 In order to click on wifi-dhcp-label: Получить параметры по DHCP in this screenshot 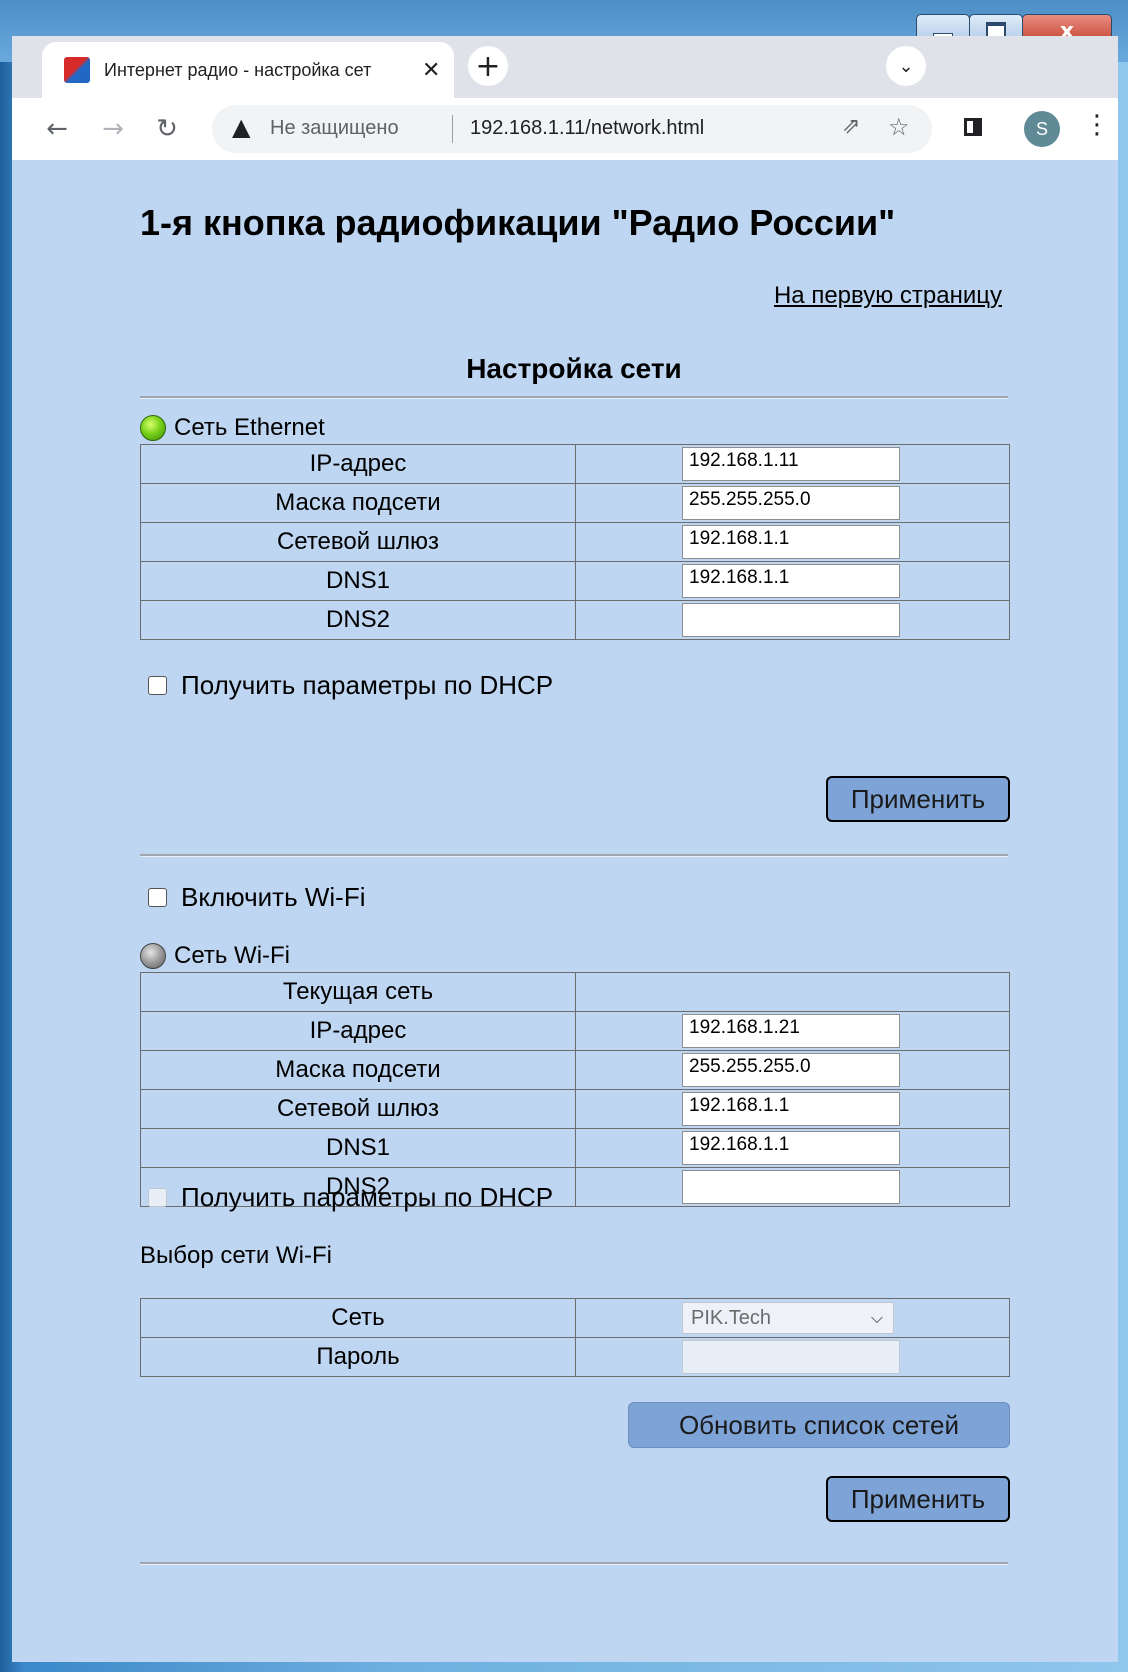, I will do `click(367, 1197)`.